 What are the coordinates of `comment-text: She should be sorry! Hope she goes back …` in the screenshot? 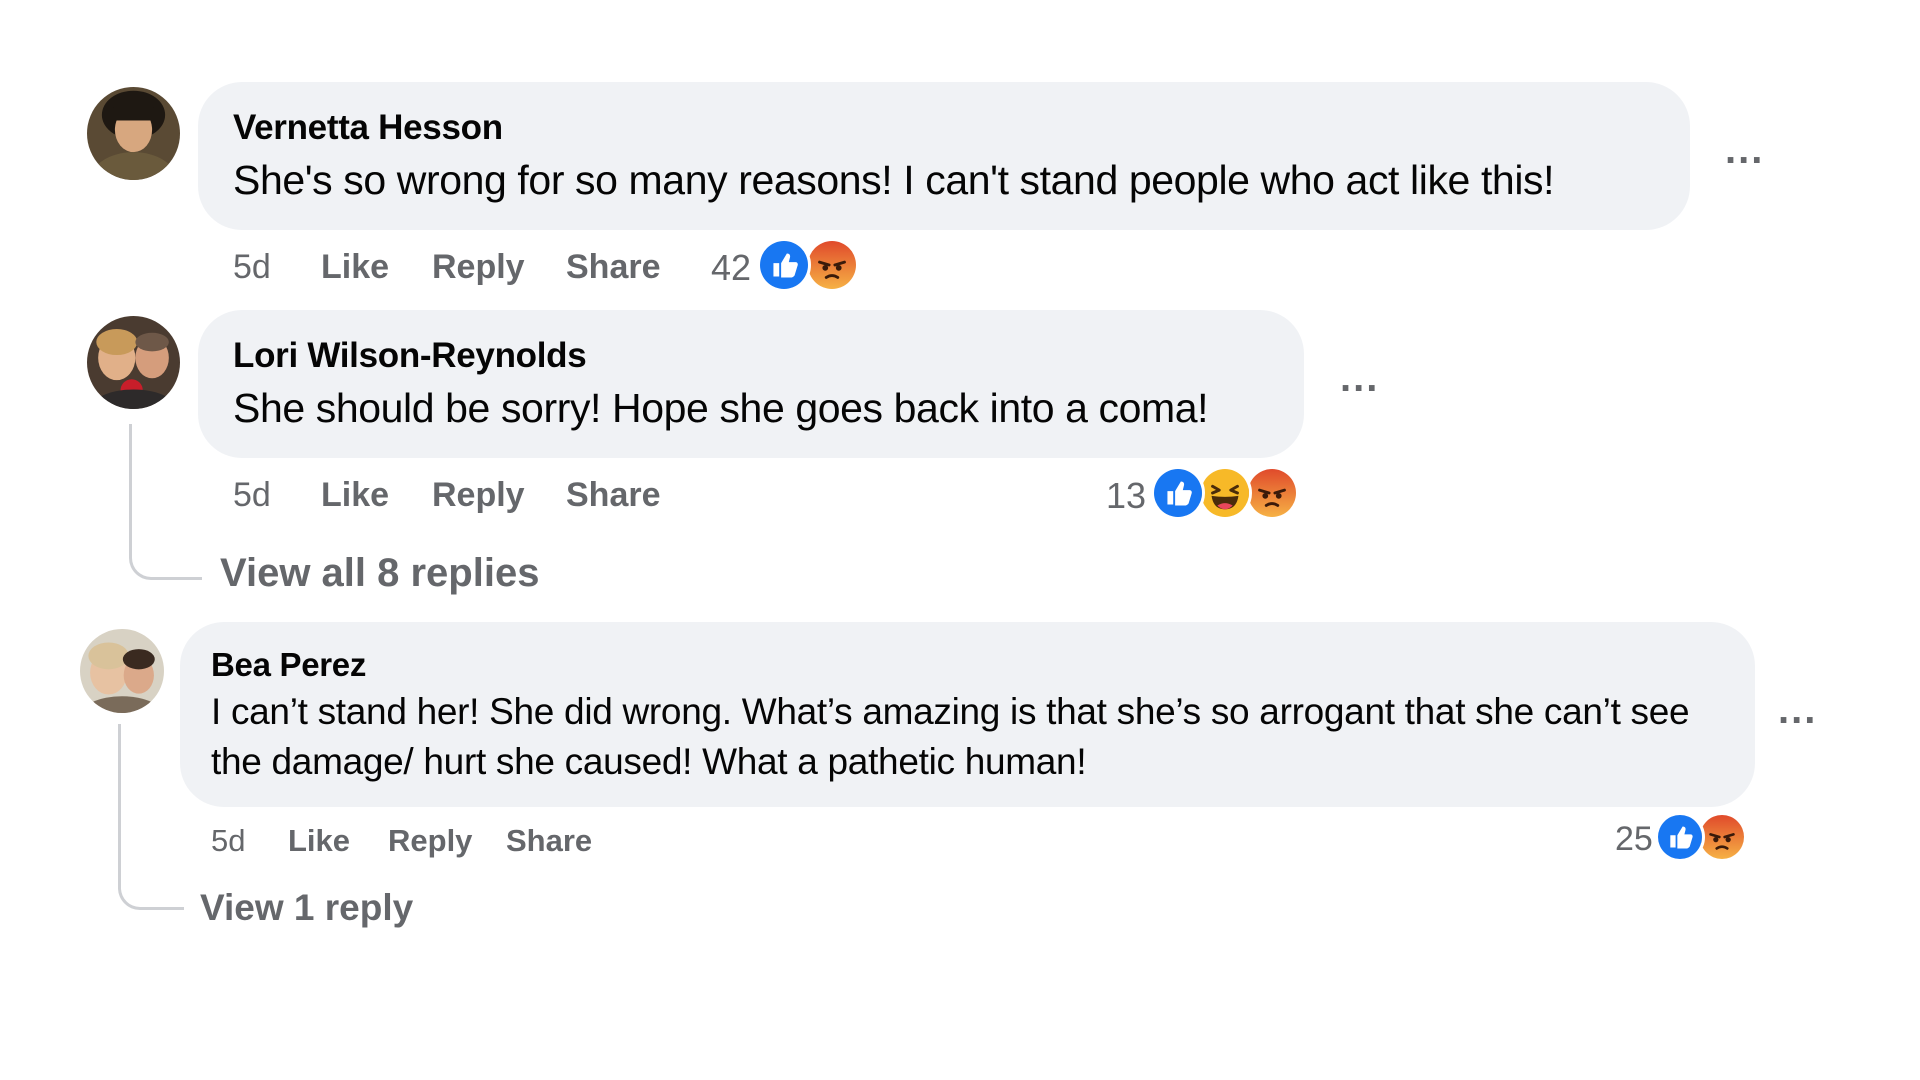 It's located at (721, 408).